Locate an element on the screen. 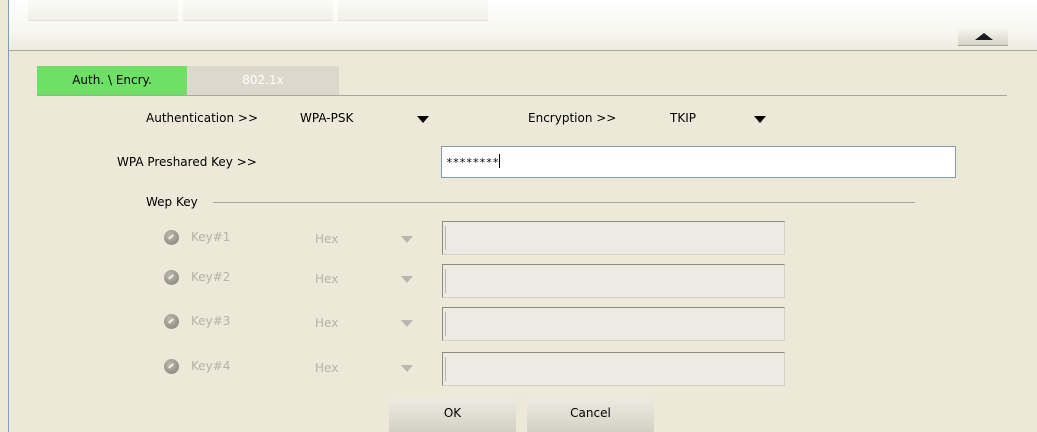 The width and height of the screenshot is (1037, 432). key4-label: Key#4 is located at coordinates (211, 366).